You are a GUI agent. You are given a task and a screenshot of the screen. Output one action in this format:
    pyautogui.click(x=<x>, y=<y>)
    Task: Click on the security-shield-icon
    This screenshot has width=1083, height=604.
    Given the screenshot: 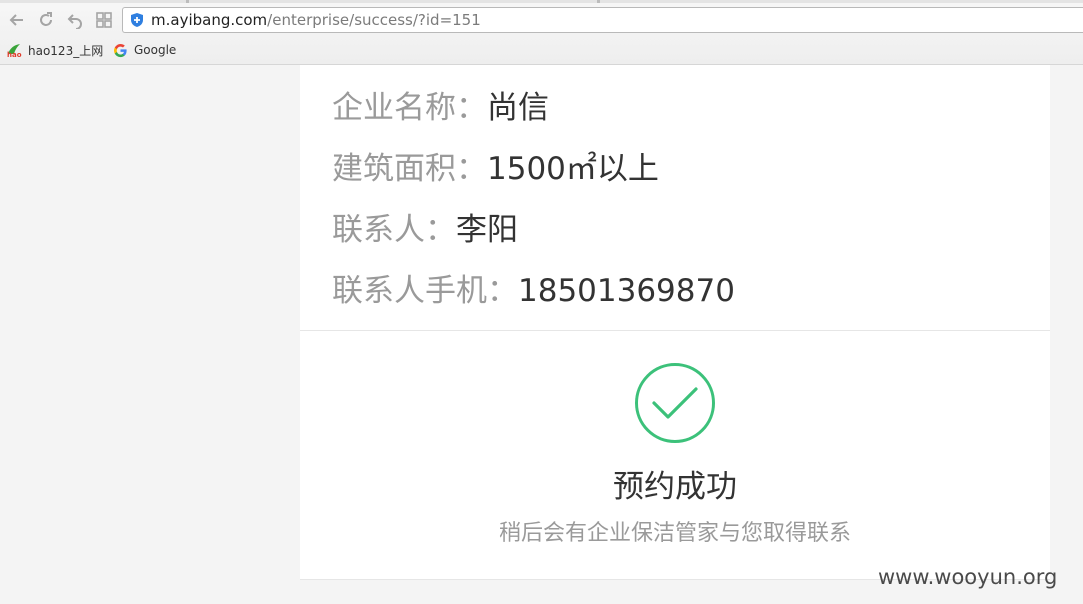 What is the action you would take?
    pyautogui.click(x=137, y=20)
    